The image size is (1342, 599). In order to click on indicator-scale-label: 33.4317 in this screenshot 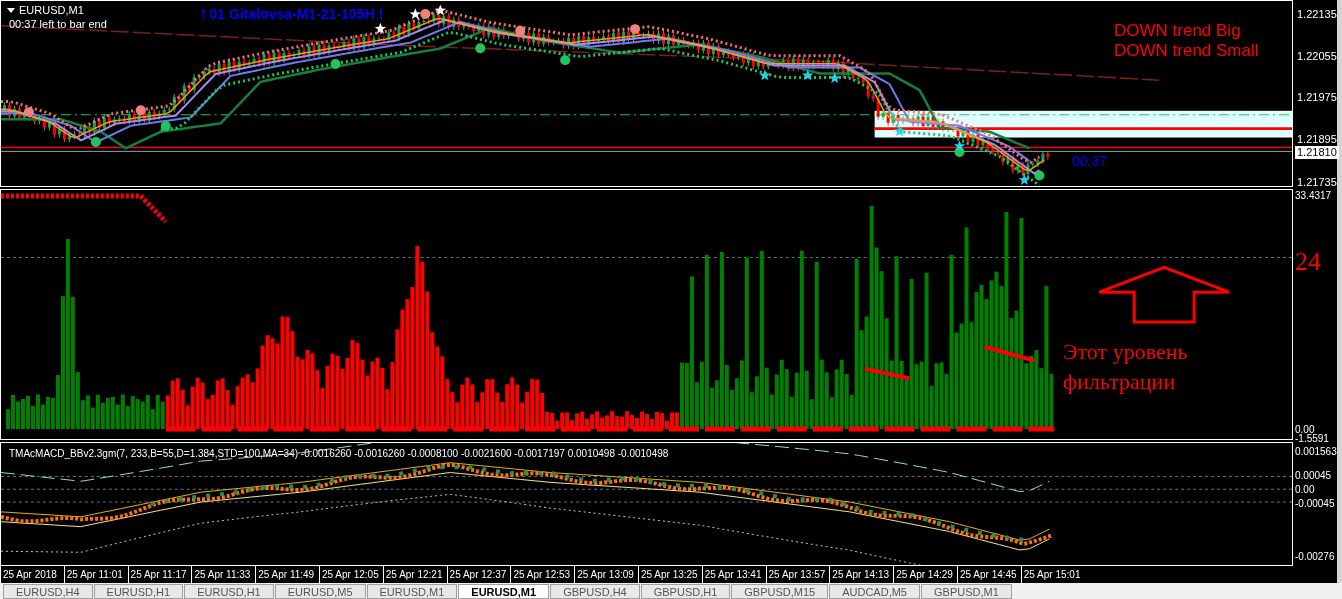, I will do `click(1313, 195)`.